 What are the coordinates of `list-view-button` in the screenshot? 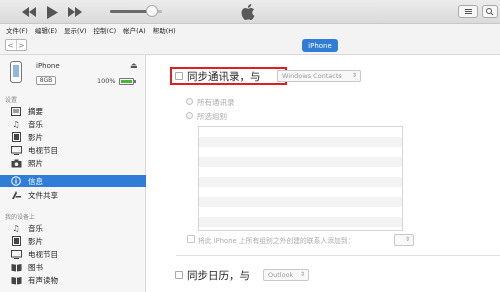 It's located at (468, 11).